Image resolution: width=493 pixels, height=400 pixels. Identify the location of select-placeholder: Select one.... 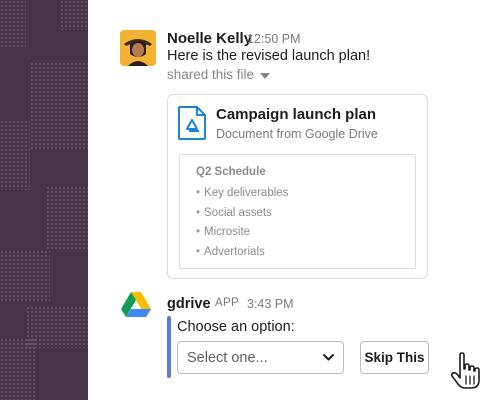
(227, 357).